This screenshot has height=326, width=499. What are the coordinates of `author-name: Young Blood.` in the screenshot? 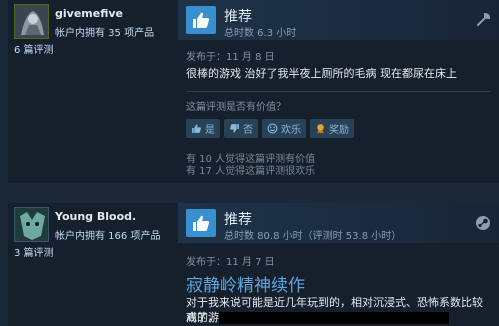 It's located at (95, 216).